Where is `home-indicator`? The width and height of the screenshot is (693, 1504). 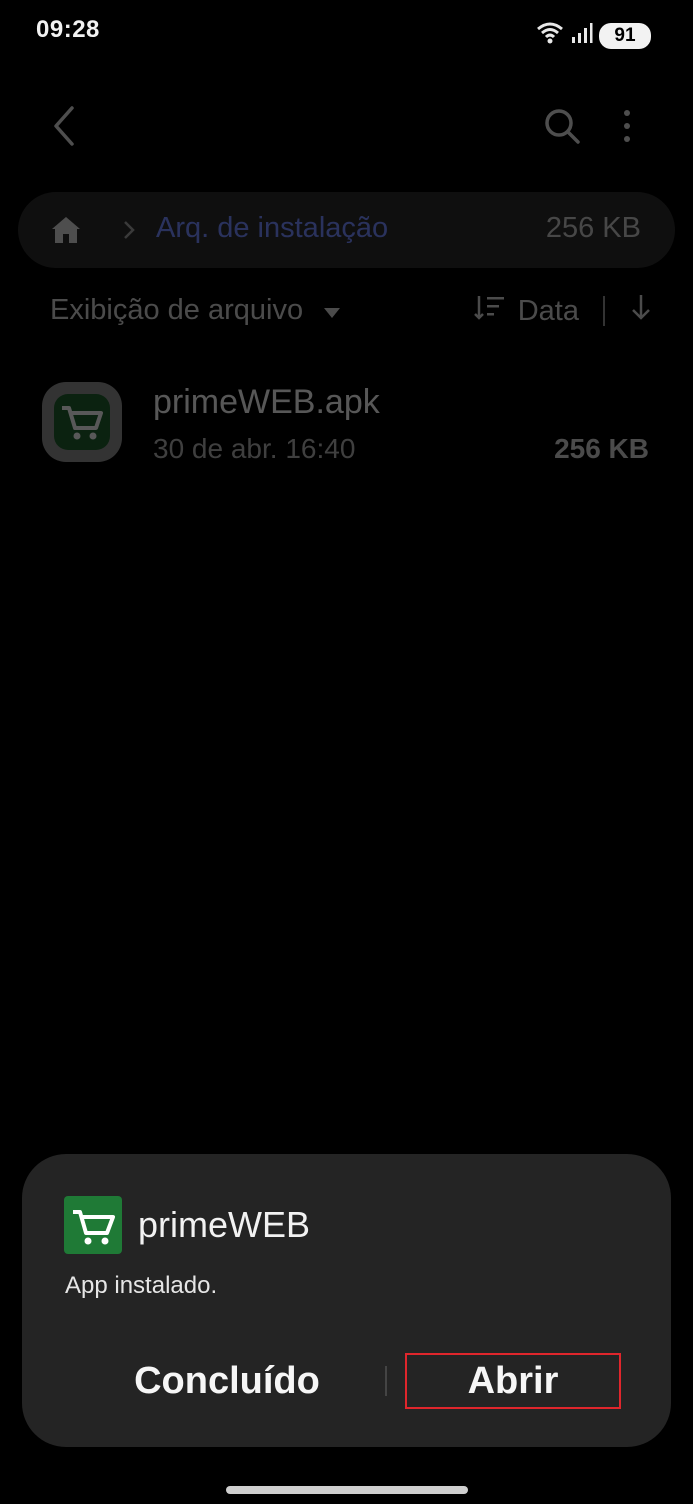
home-indicator is located at coordinates (347, 1490).